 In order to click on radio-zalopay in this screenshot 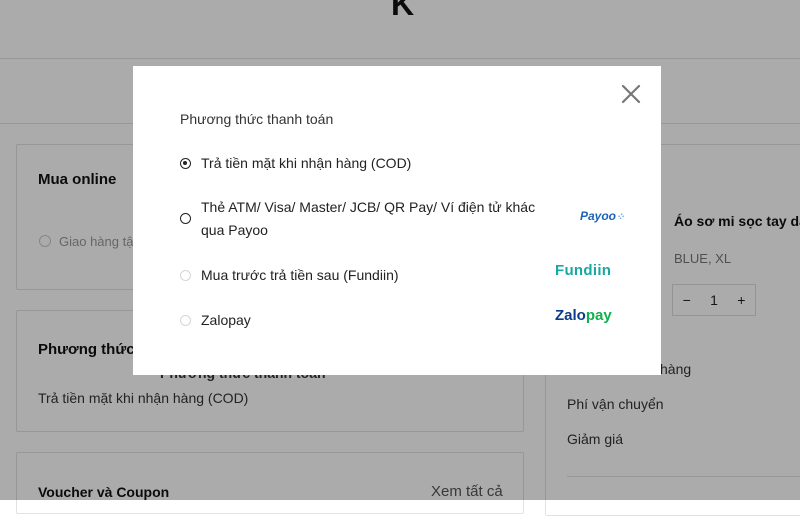, I will do `click(185, 320)`.